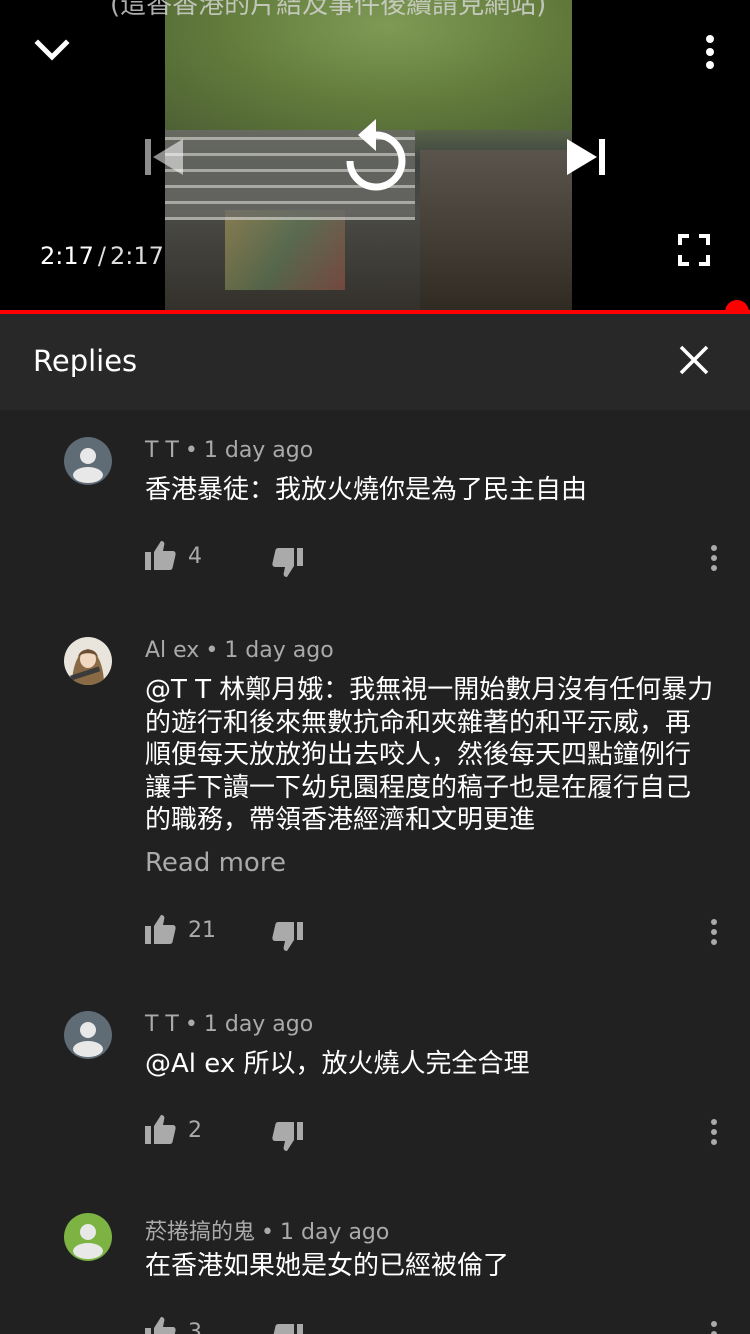  I want to click on replay-button, so click(376, 155).